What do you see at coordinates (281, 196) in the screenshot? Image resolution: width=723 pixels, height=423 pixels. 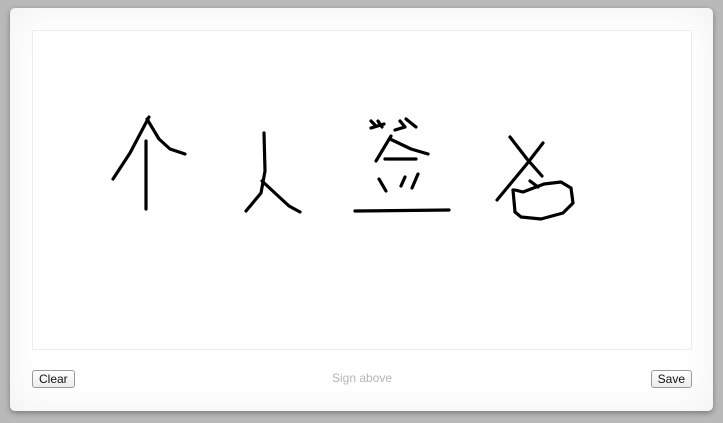 I see `stroke-ren-right` at bounding box center [281, 196].